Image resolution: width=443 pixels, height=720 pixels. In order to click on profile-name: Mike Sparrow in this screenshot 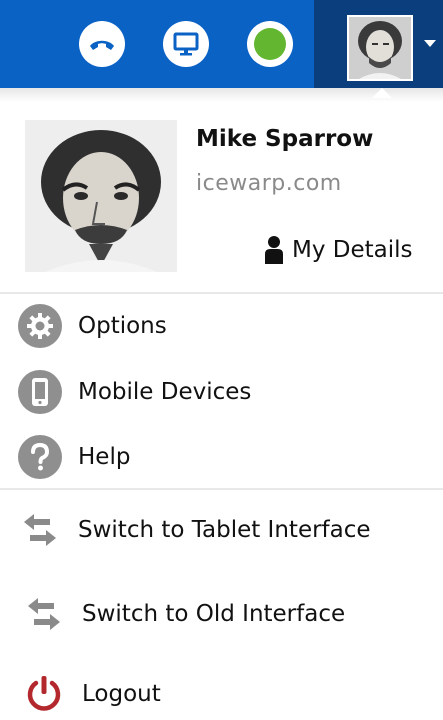, I will do `click(285, 139)`.